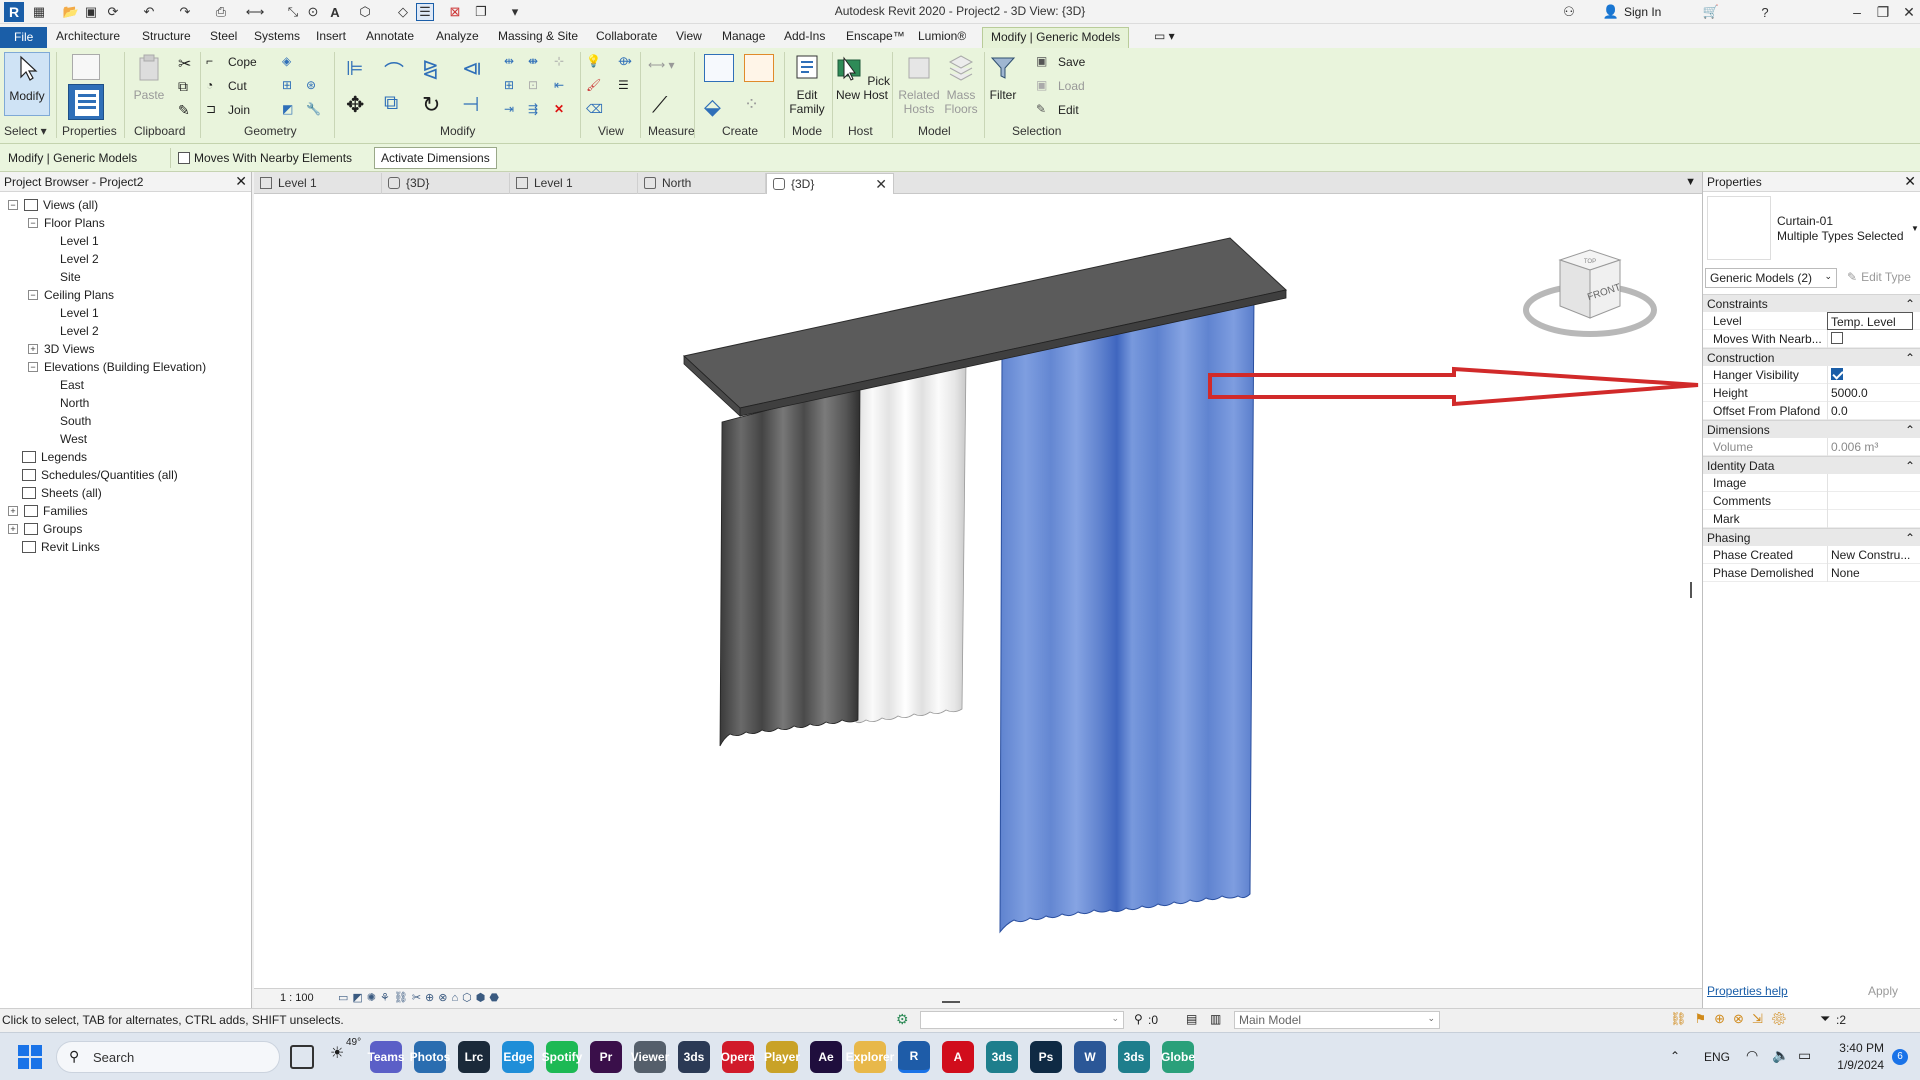  What do you see at coordinates (513, 111) in the screenshot?
I see `trim-multiple-icon: ⇥` at bounding box center [513, 111].